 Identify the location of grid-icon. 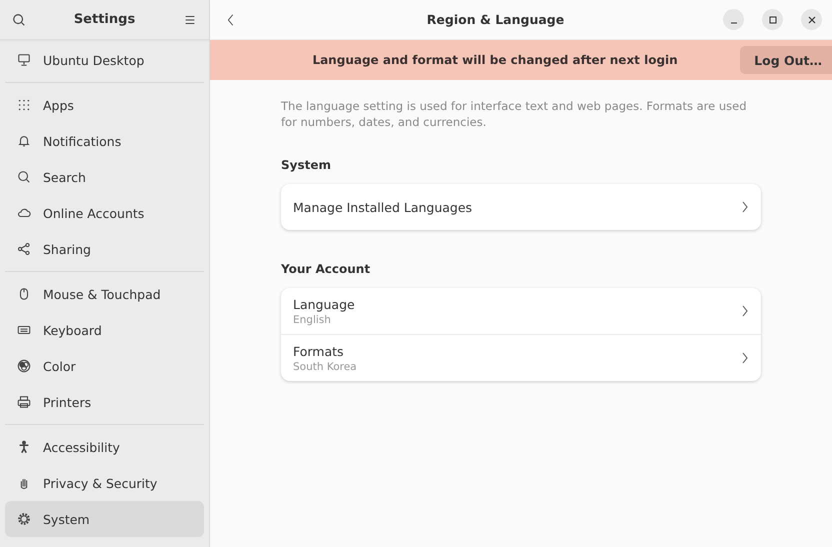
(24, 105).